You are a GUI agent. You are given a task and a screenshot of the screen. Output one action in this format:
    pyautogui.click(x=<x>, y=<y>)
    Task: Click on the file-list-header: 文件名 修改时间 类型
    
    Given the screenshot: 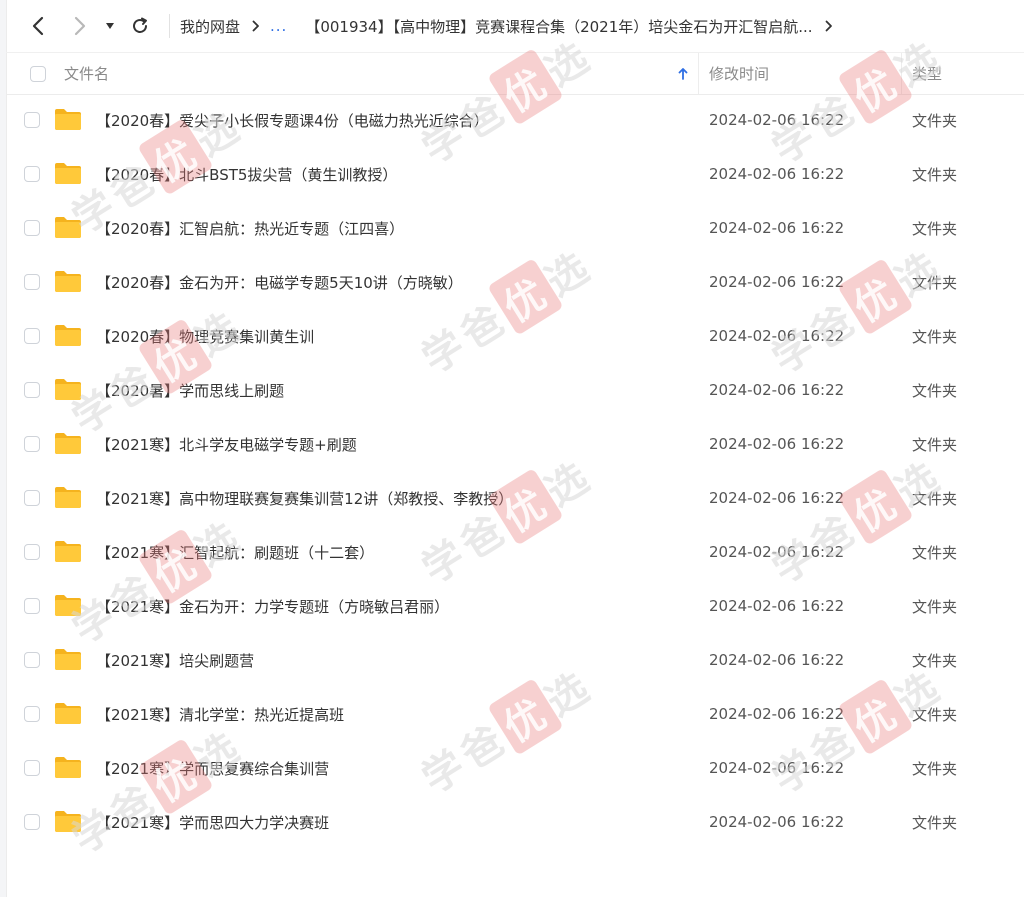 What is the action you would take?
    pyautogui.click(x=515, y=73)
    